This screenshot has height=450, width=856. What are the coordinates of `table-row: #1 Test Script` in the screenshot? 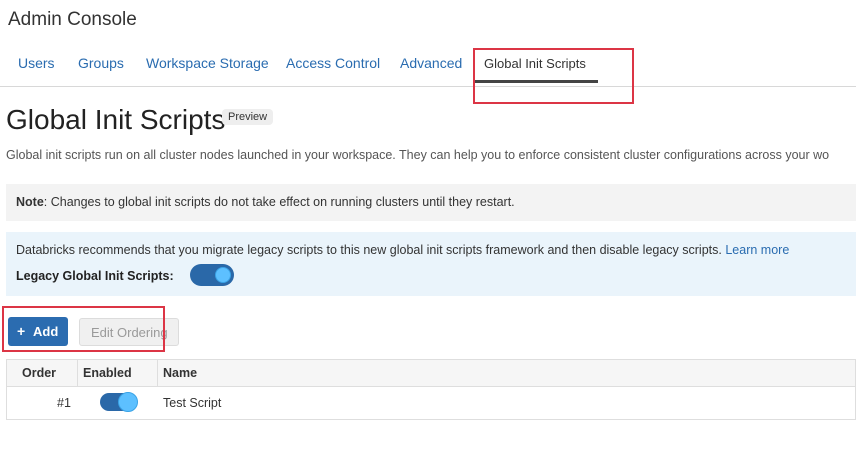 It's located at (431, 403).